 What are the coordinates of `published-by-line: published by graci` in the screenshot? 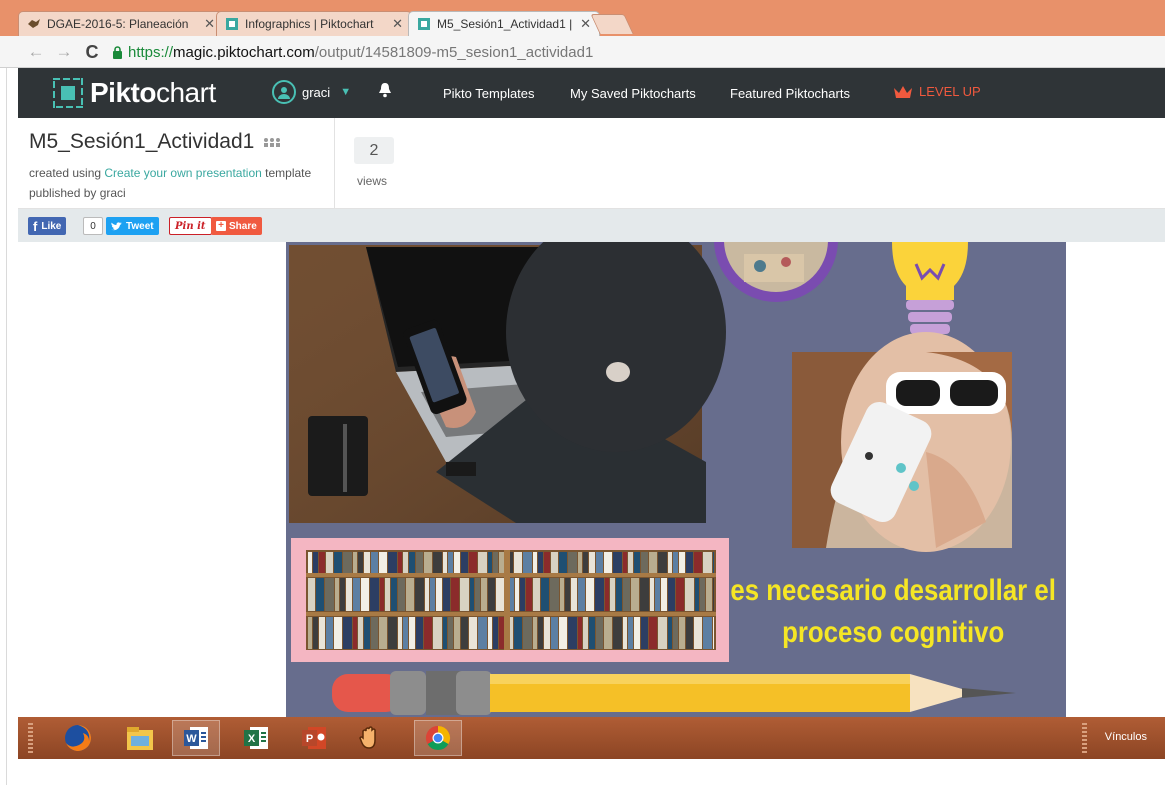 It's located at (77, 193).